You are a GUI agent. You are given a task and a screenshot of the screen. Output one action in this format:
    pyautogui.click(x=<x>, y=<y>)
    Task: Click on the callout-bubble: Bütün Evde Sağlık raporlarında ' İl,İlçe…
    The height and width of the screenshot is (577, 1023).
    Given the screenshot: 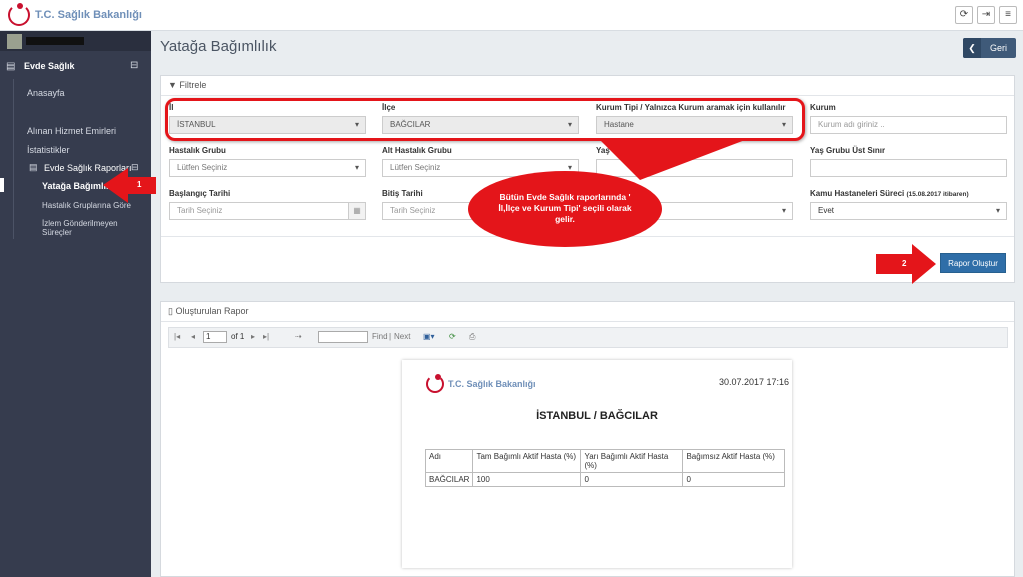 What is the action you would take?
    pyautogui.click(x=565, y=209)
    